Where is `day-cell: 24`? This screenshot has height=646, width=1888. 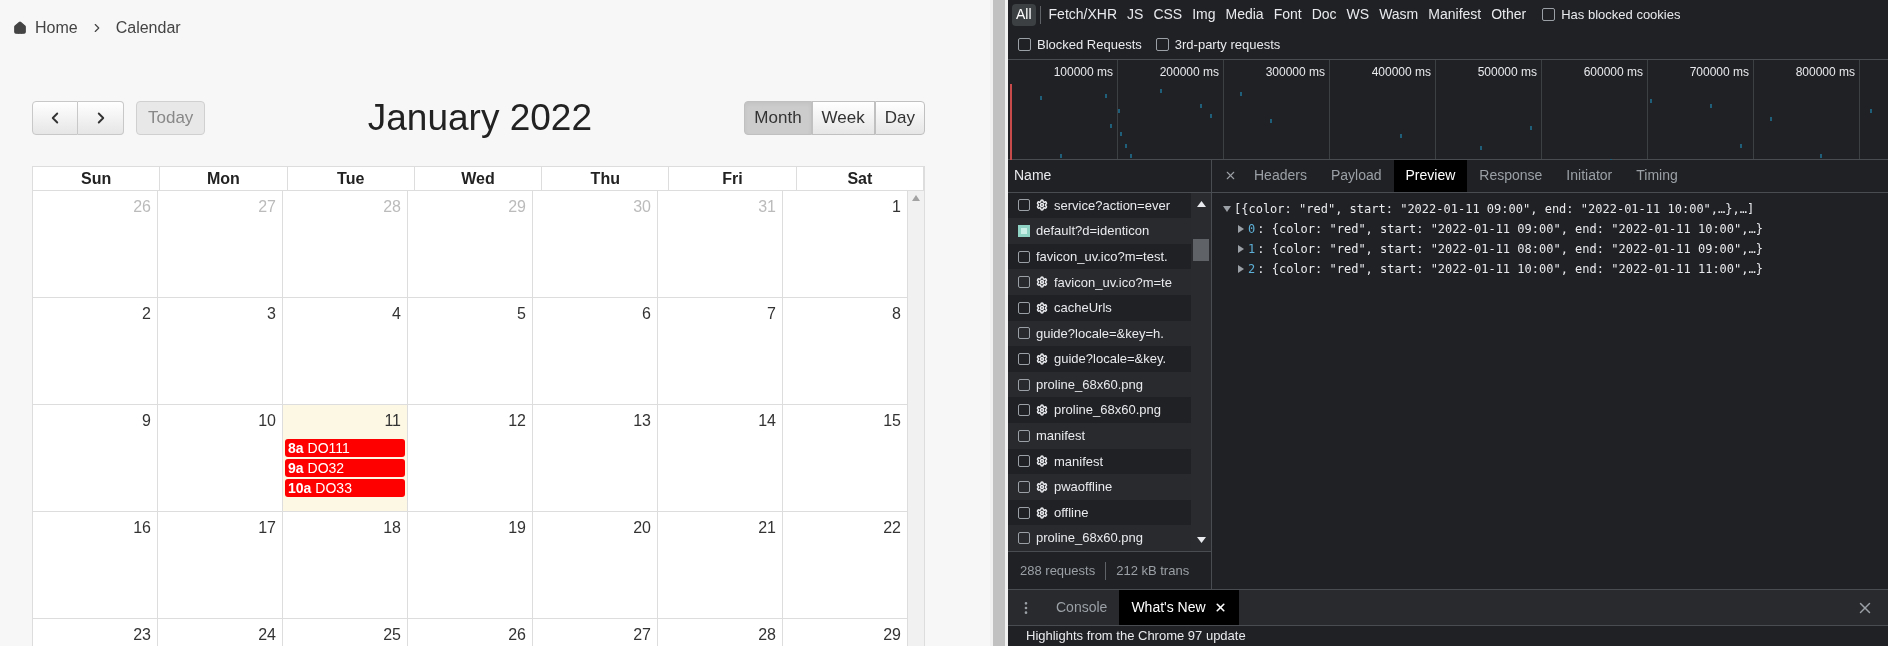
day-cell: 24 is located at coordinates (220, 632).